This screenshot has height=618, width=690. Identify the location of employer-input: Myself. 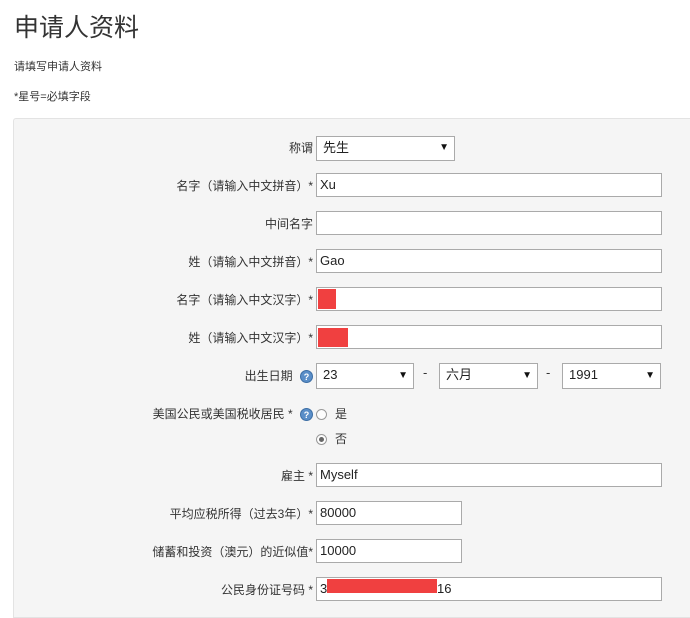
(489, 475).